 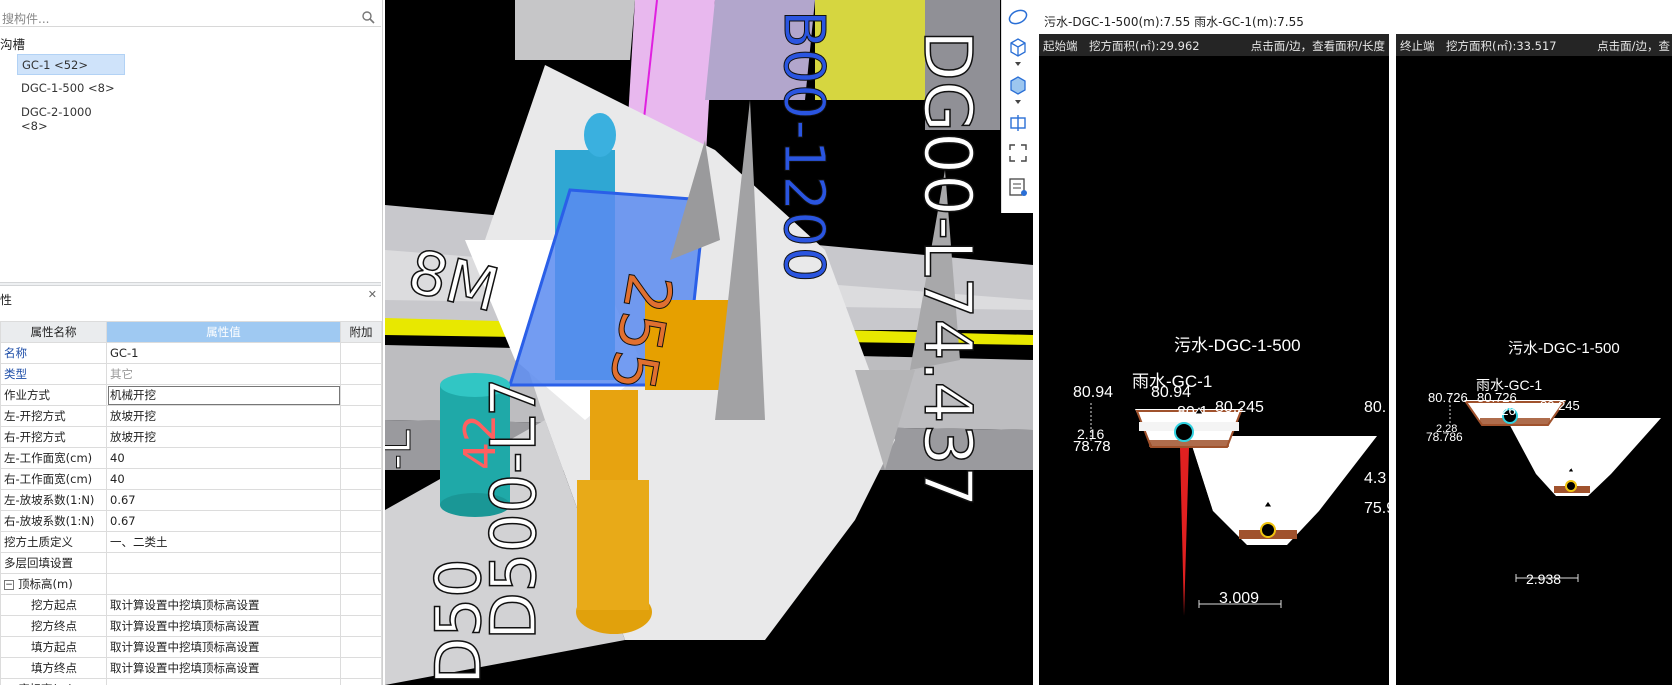 What do you see at coordinates (1018, 17) in the screenshot?
I see `orbit-icon` at bounding box center [1018, 17].